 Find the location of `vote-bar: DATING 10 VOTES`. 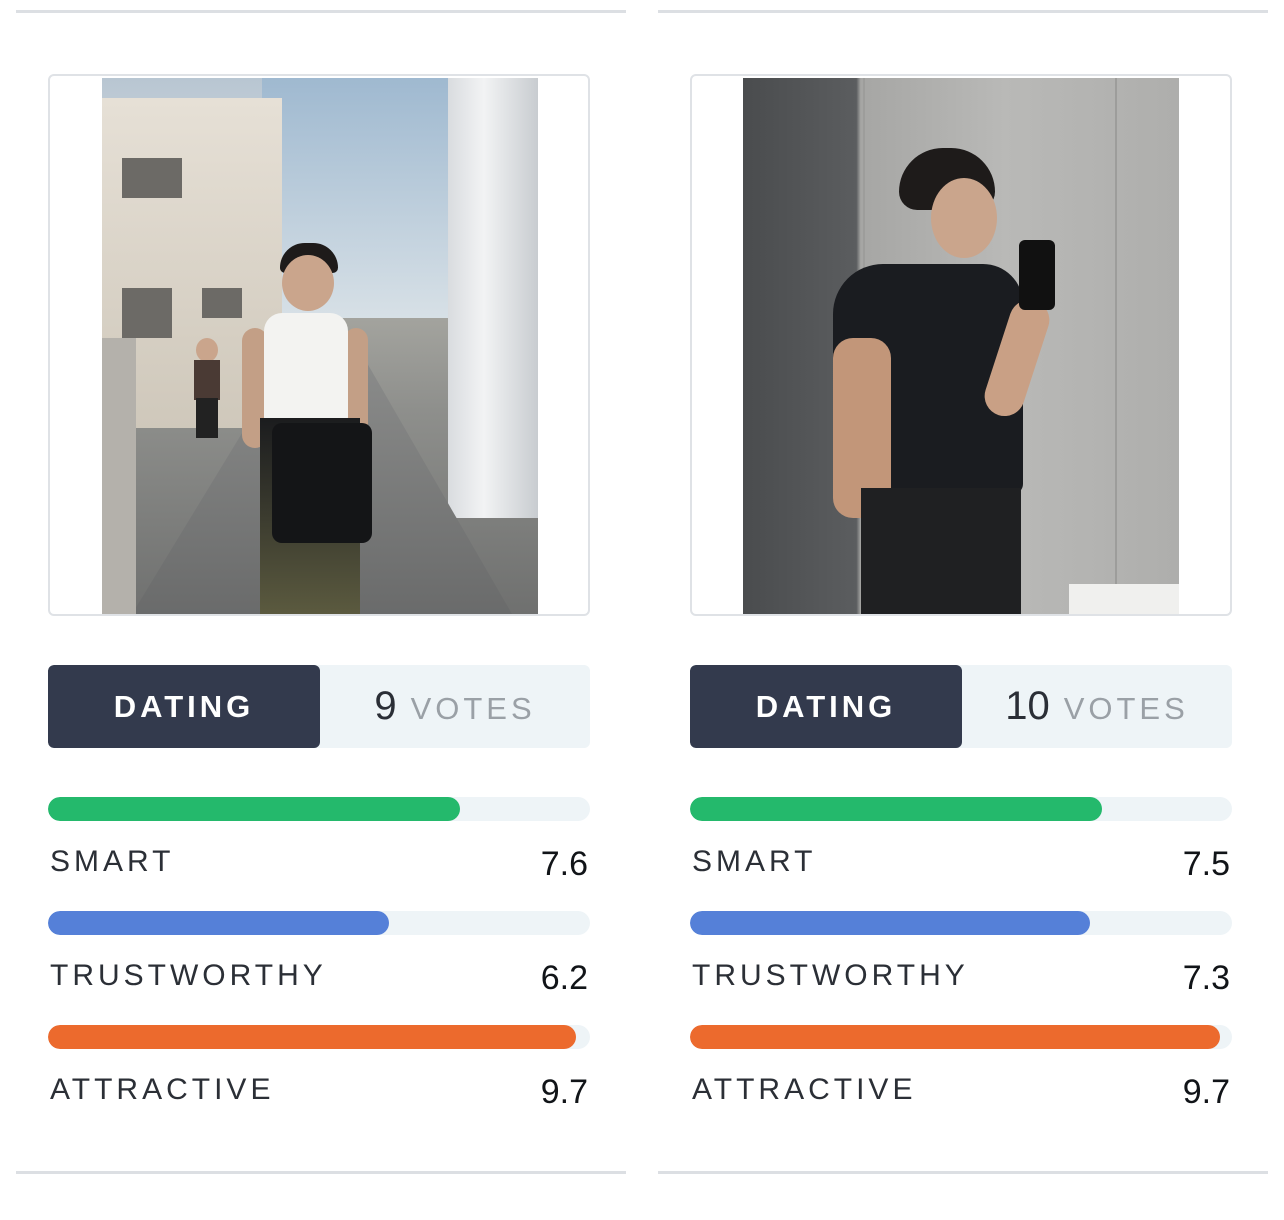

vote-bar: DATING 10 VOTES is located at coordinates (961, 706).